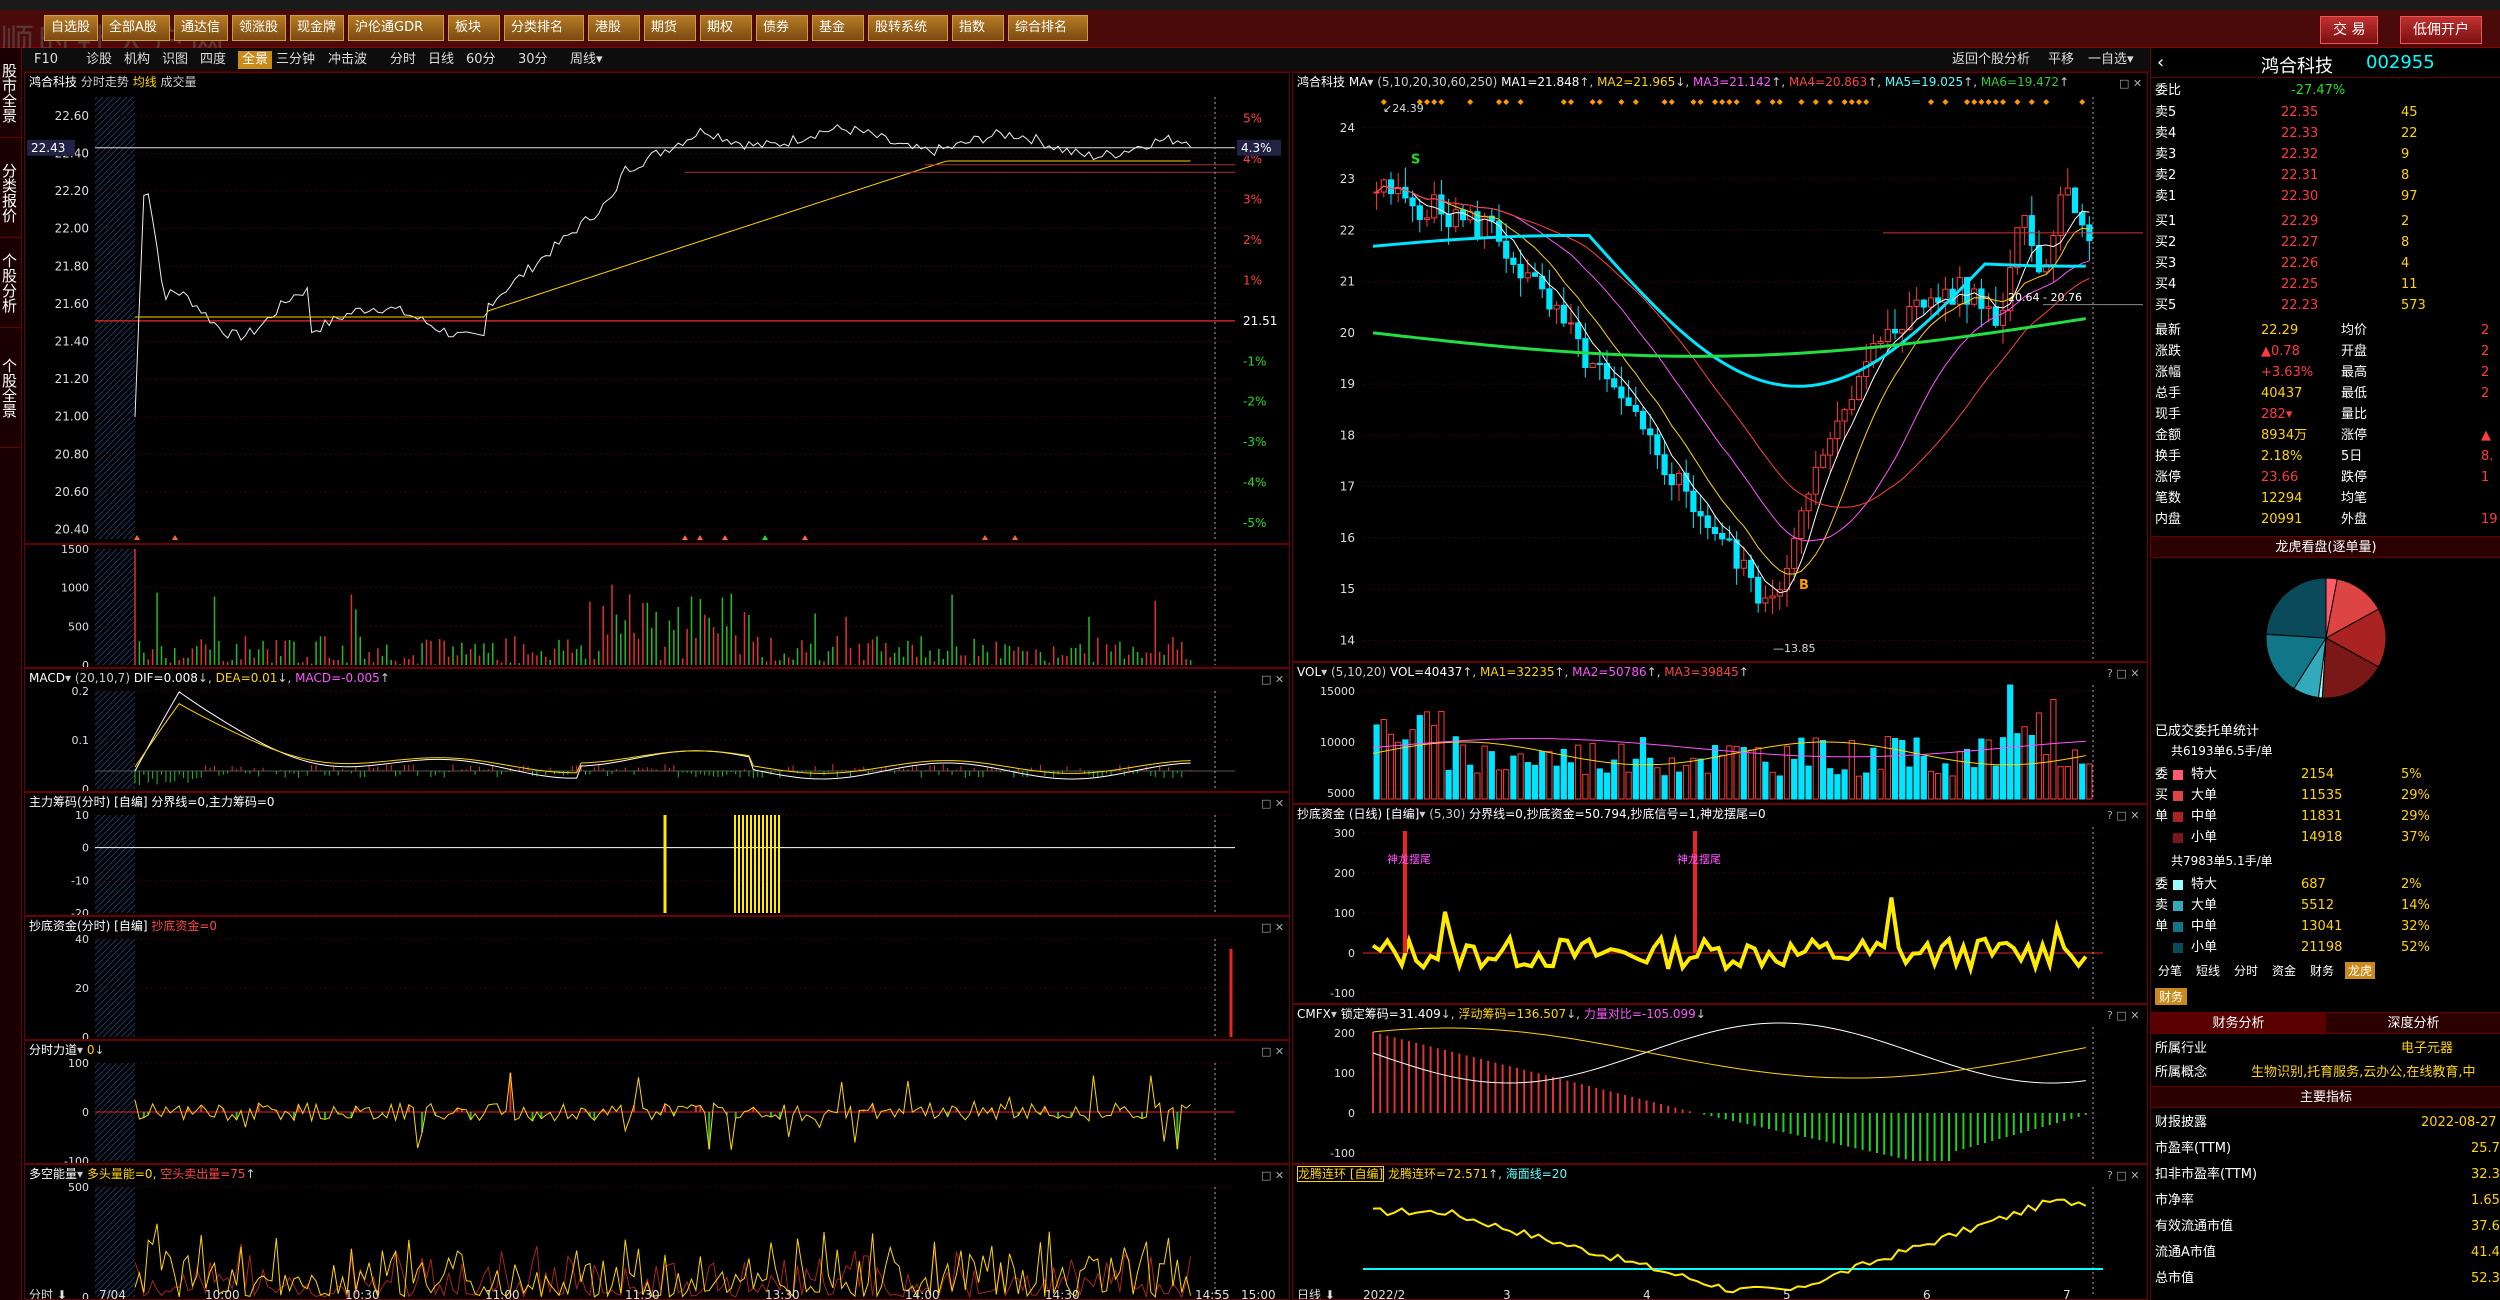 This screenshot has width=2500, height=1300. I want to click on order-cell: 13041, so click(2322, 926).